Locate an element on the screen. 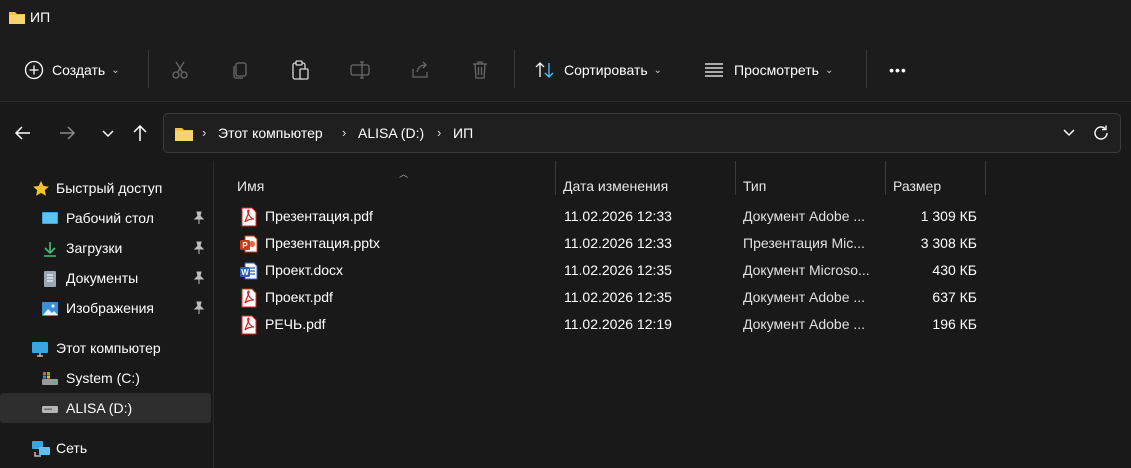 The image size is (1131, 468). rename-icon is located at coordinates (360, 70).